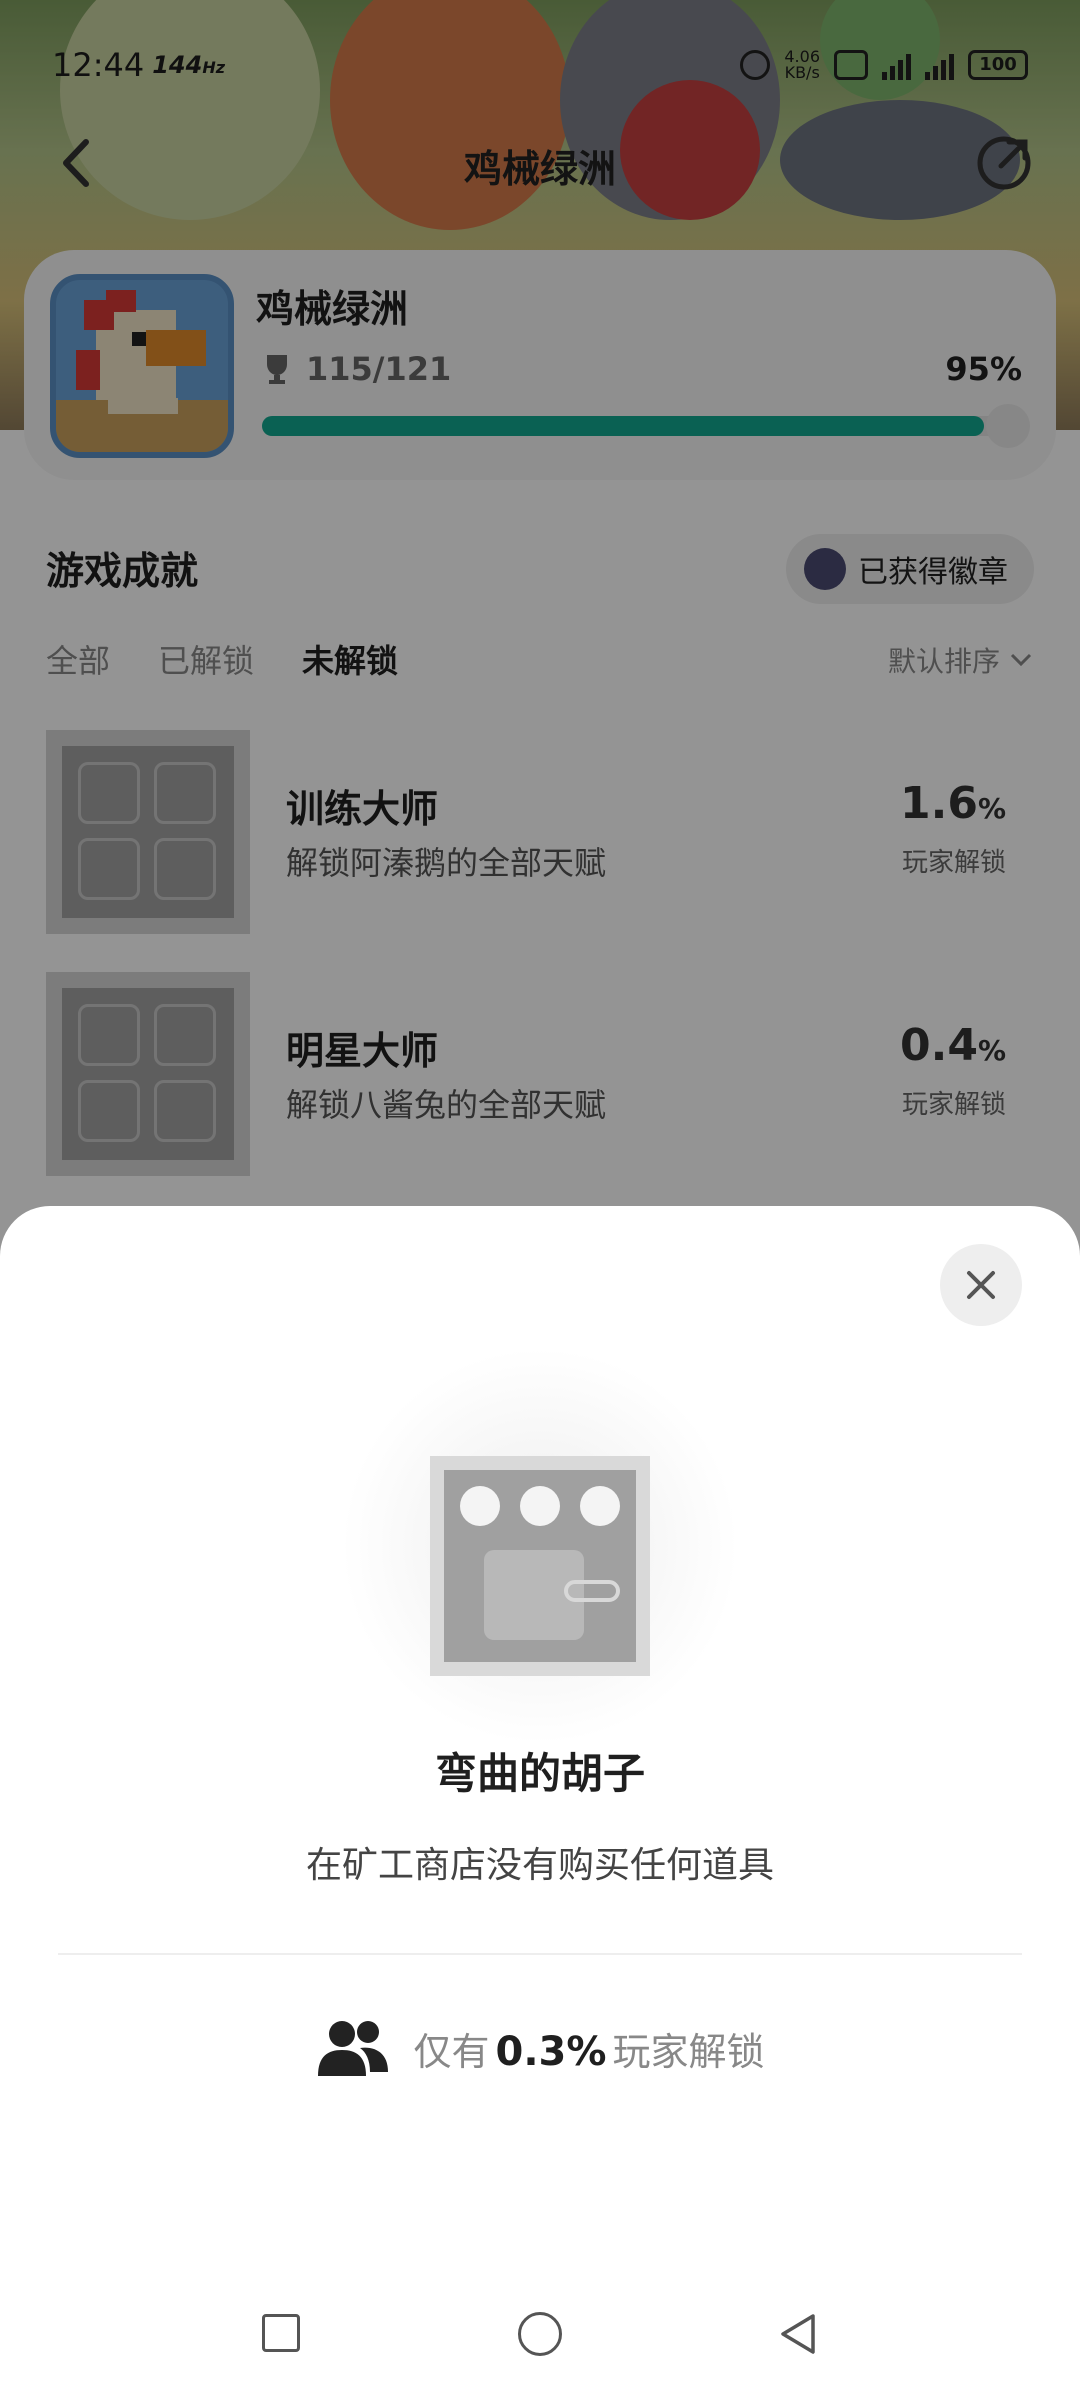  I want to click on divider, so click(540, 1954).